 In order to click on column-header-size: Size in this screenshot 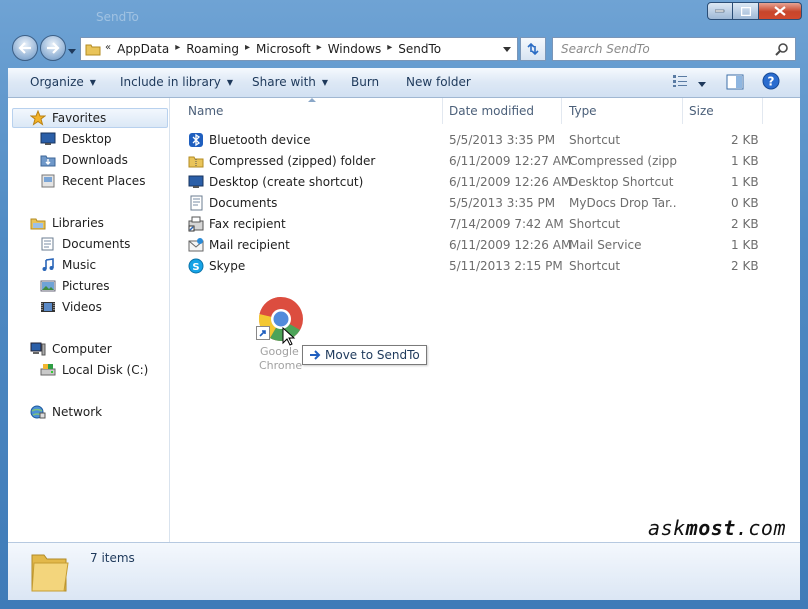, I will do `click(701, 111)`.